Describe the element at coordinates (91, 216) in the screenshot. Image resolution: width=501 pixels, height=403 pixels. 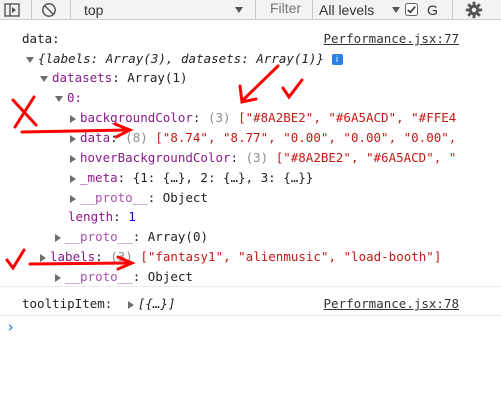
I see `length-key: length` at that location.